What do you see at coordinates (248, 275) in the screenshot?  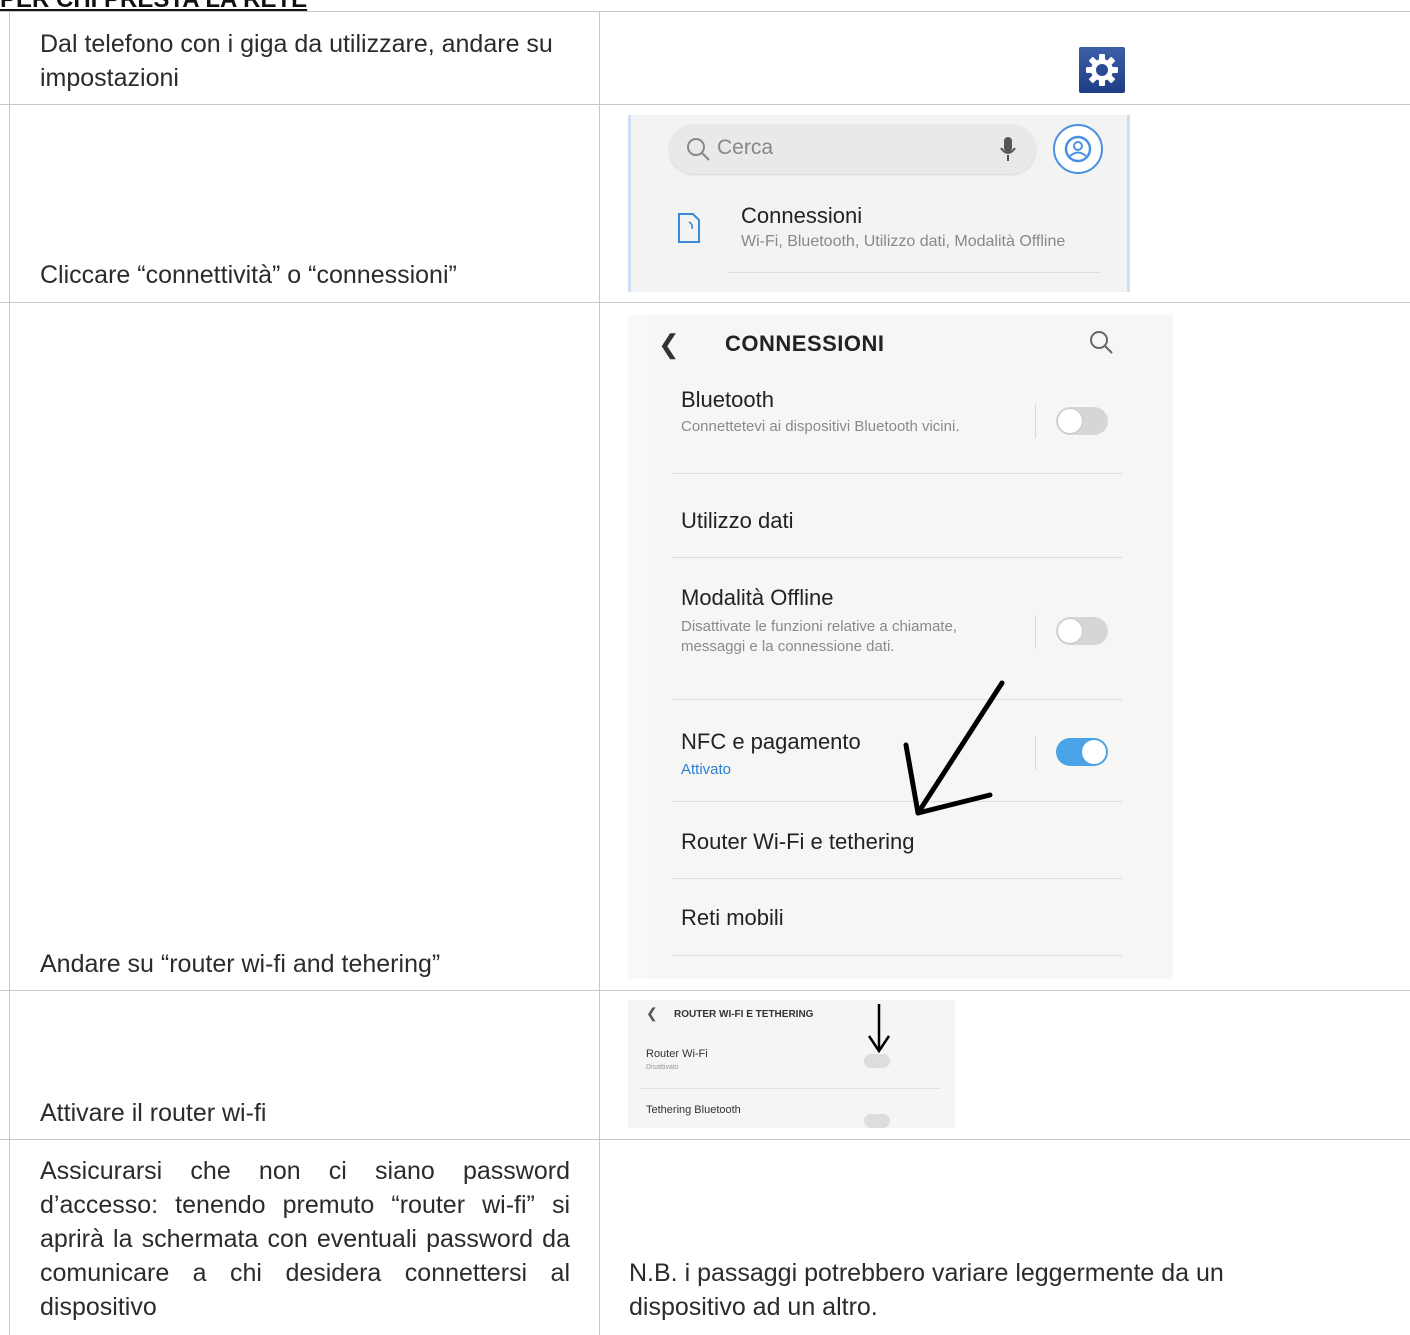 I see `step-2-text: Cliccare “connettività” o “connessioni”` at bounding box center [248, 275].